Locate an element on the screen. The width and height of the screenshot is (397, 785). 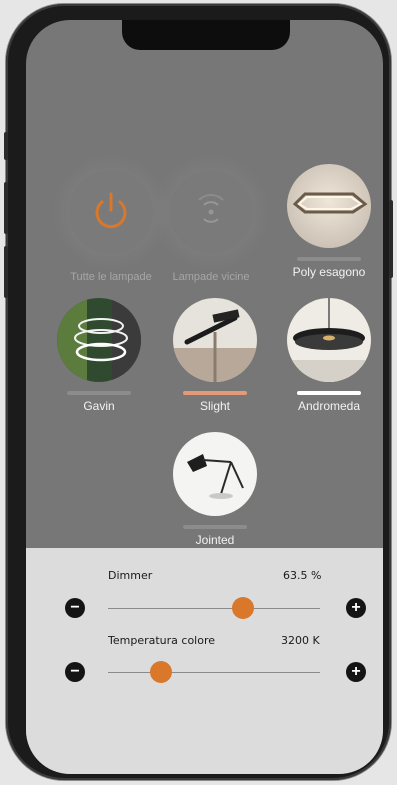
tile-slight: Slight is located at coordinates (215, 355).